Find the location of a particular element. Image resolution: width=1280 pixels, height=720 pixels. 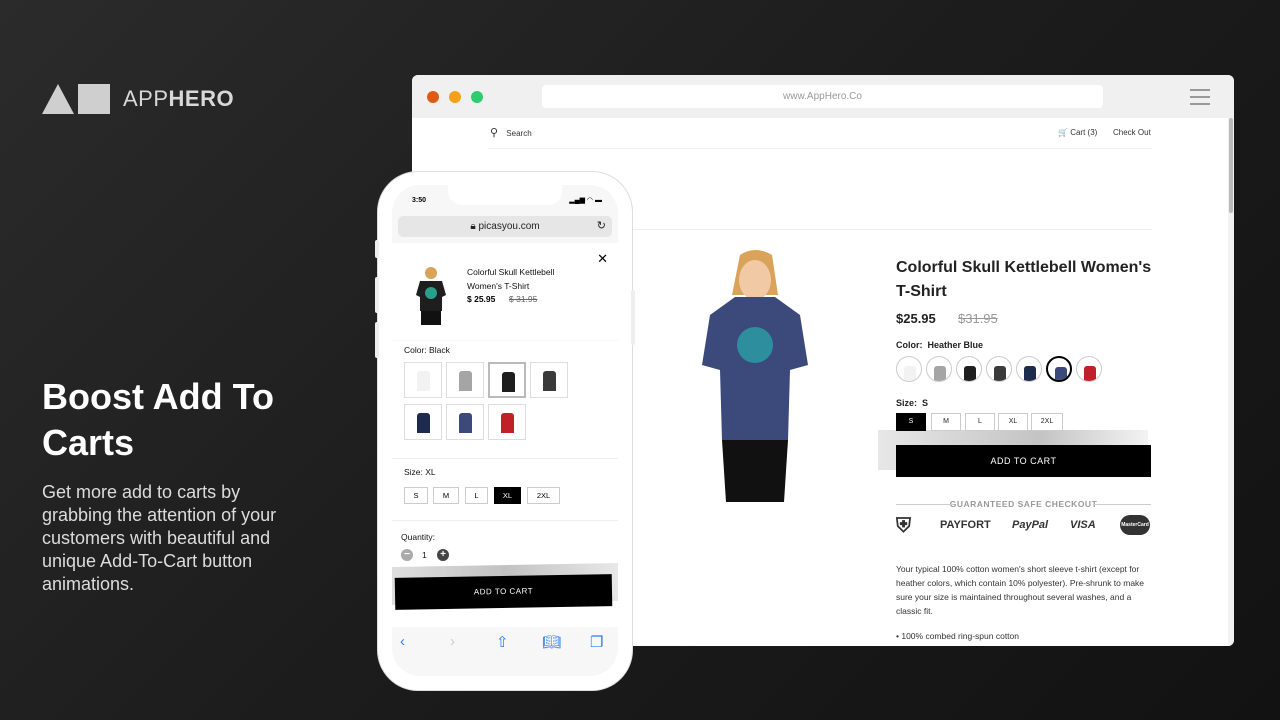

visa-logo: VISA is located at coordinates (1083, 525).